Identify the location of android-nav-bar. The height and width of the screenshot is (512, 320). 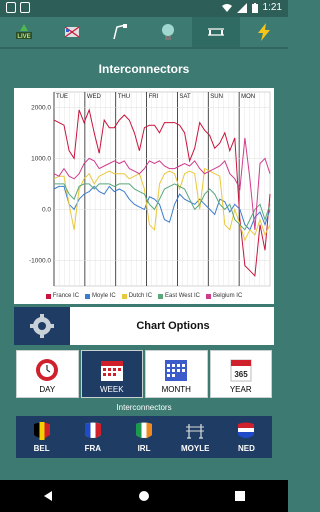
(144, 496).